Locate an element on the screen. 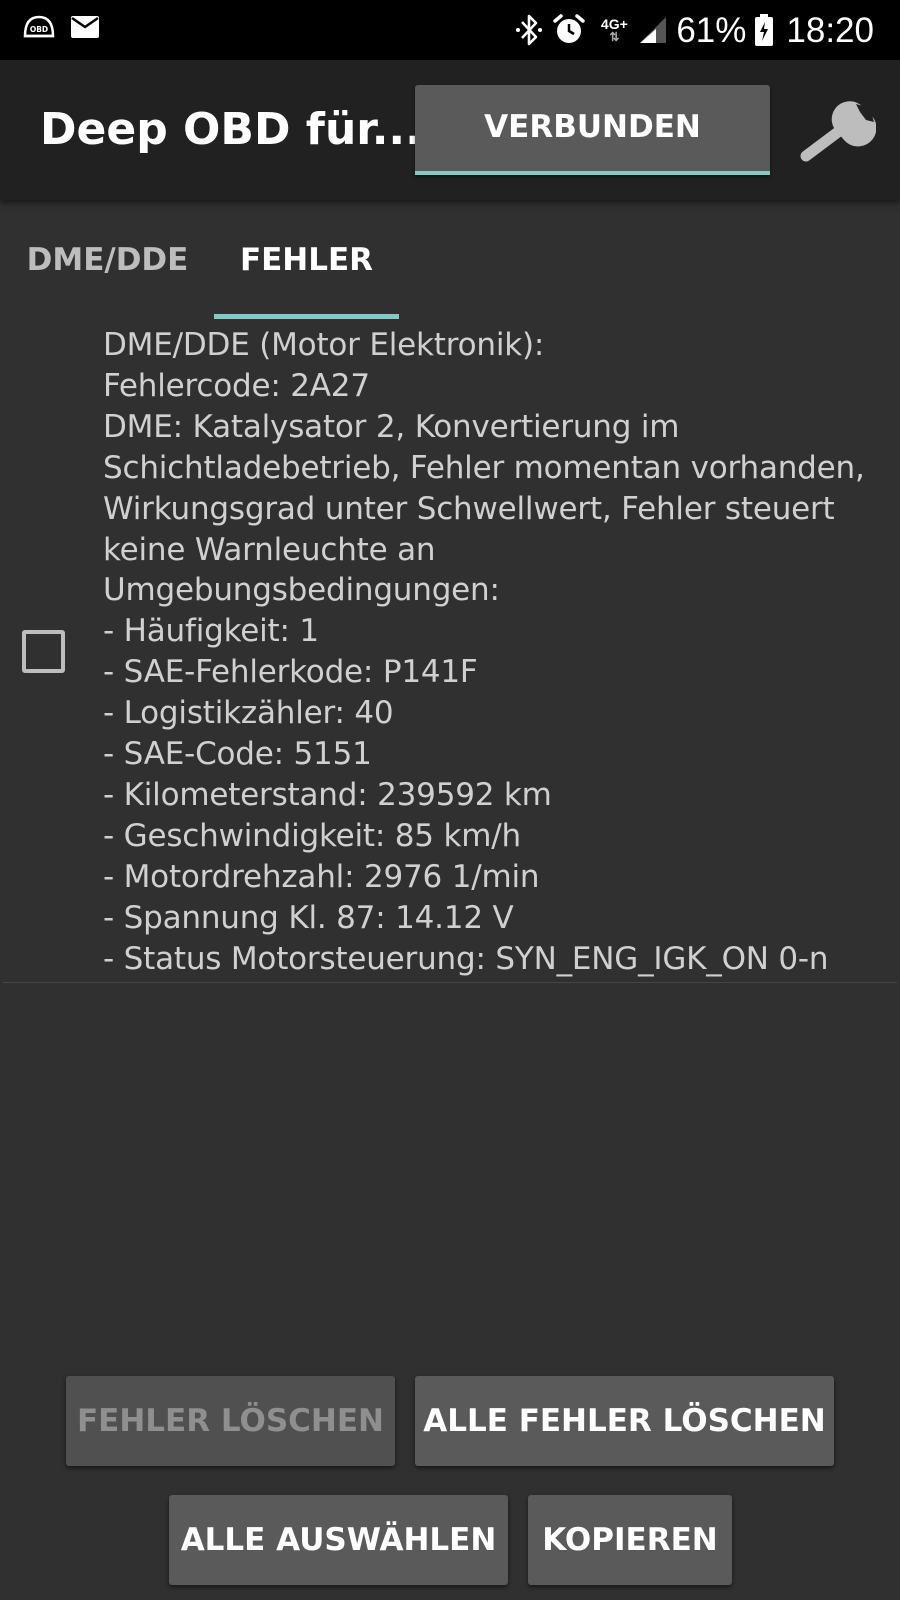  fault-line: - Geschwindigkeit: 85 km/h is located at coordinates (312, 835).